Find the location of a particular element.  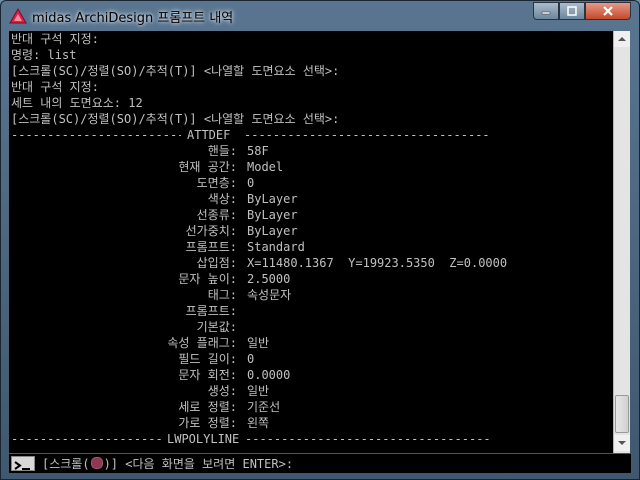

property-label: 문자 높이: is located at coordinates (207, 279).